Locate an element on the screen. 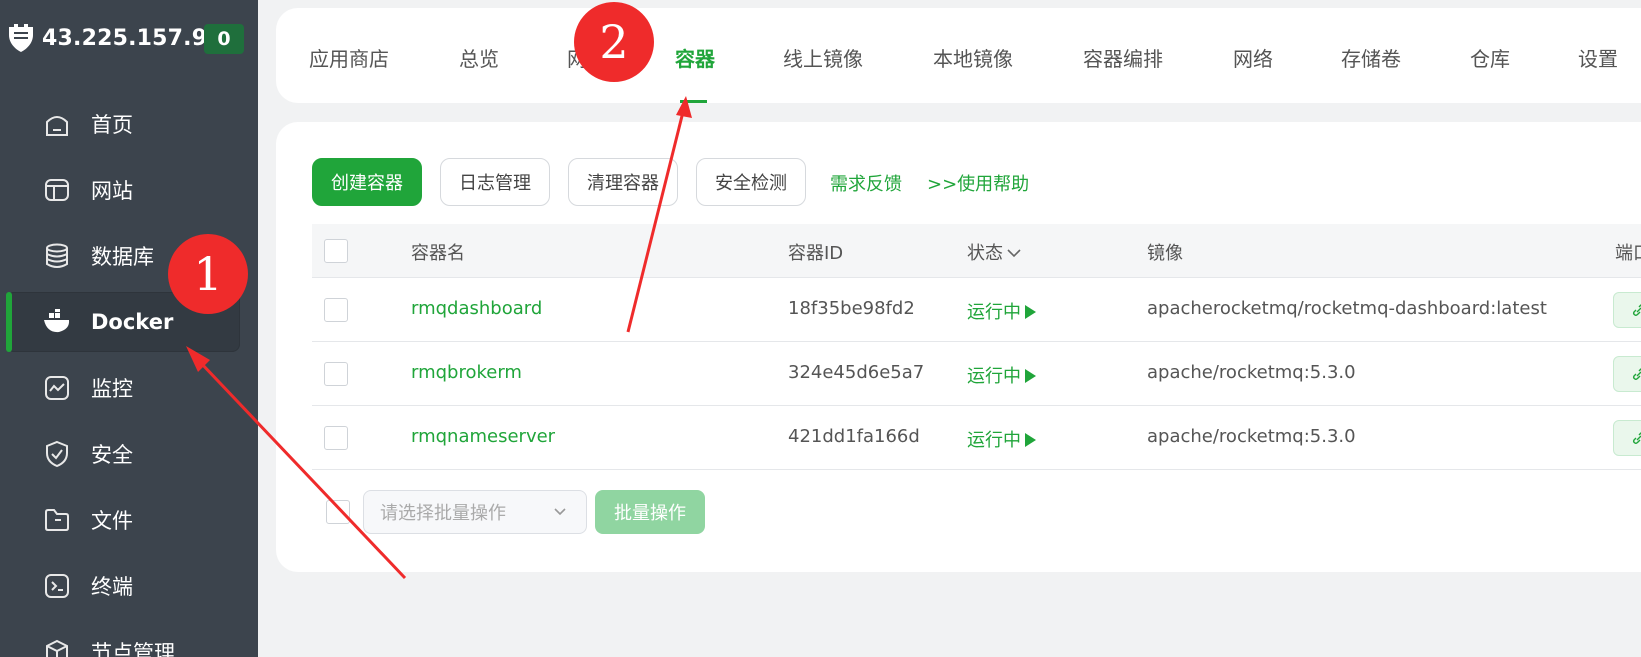 Image resolution: width=1641 pixels, height=657 pixels. tab-containers: 容器 is located at coordinates (695, 57).